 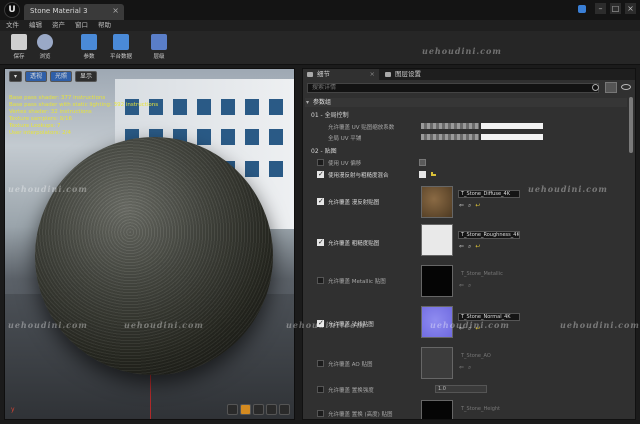 What do you see at coordinates (35, 25) in the screenshot?
I see `menu-edit: 编辑` at bounding box center [35, 25].